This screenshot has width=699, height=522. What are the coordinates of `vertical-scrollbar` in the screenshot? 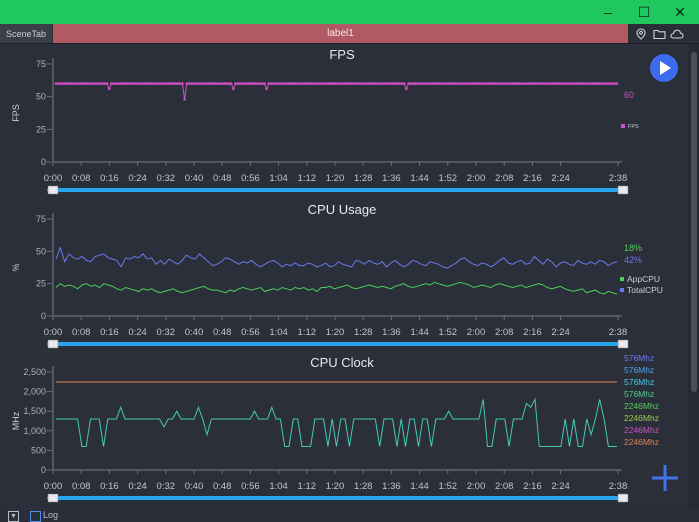 It's located at (694, 277).